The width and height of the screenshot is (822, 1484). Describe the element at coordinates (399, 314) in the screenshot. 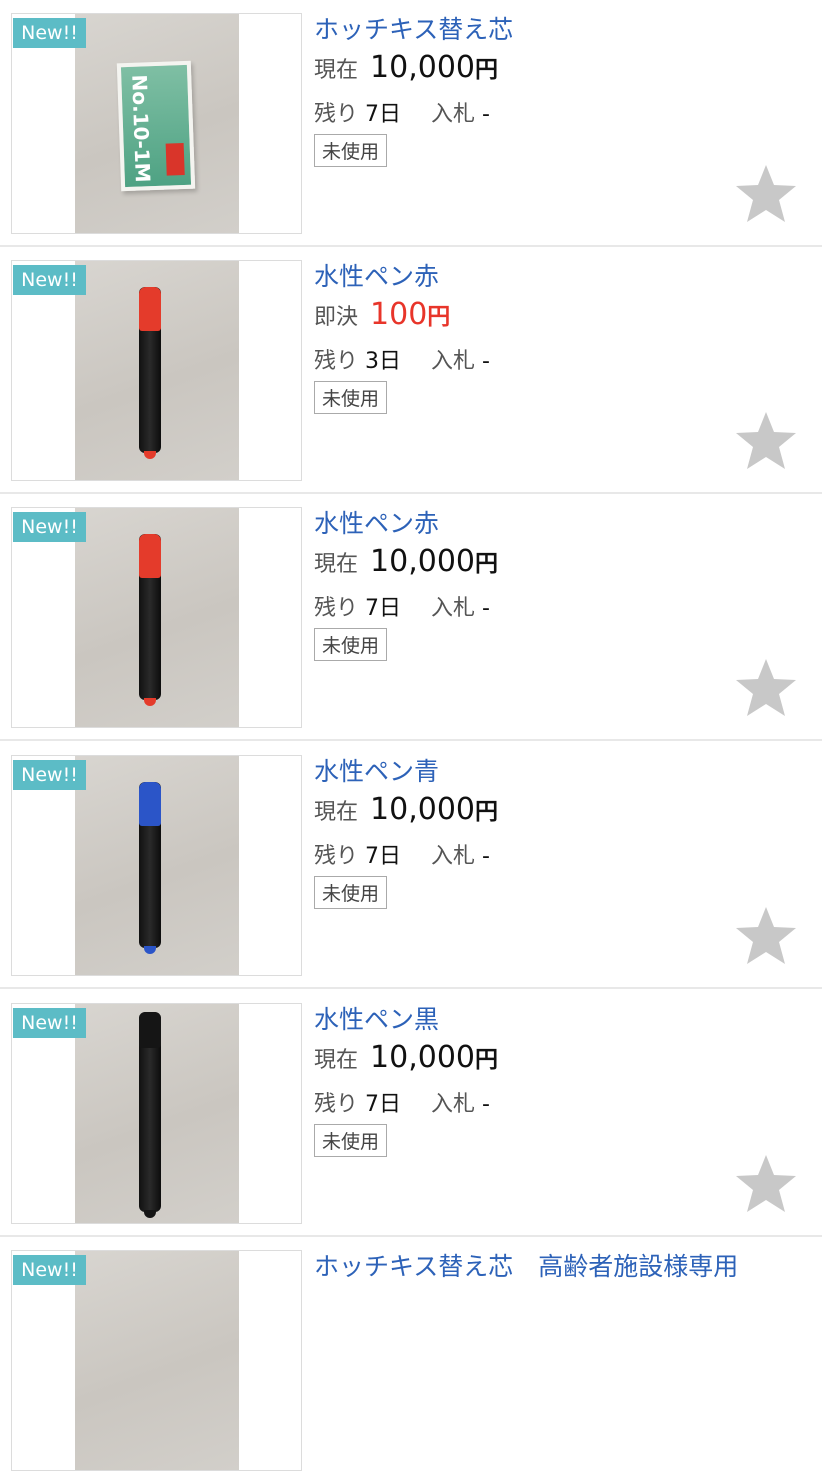

I see `price-number: 100` at that location.